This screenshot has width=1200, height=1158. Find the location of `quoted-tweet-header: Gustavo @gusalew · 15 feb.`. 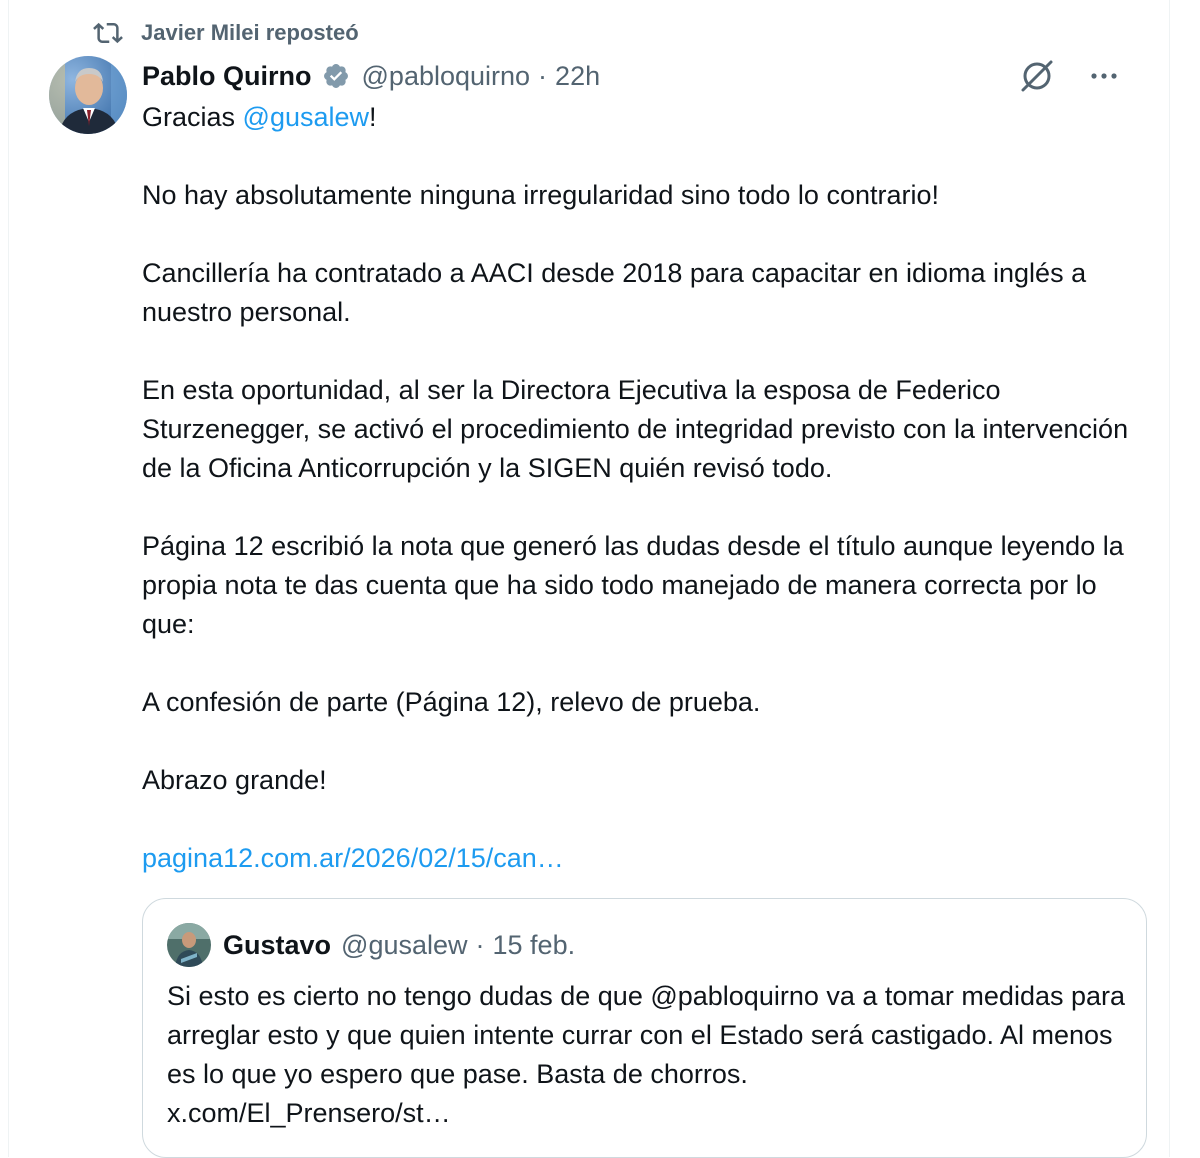

quoted-tweet-header: Gustavo @gusalew · 15 feb. is located at coordinates (371, 945).